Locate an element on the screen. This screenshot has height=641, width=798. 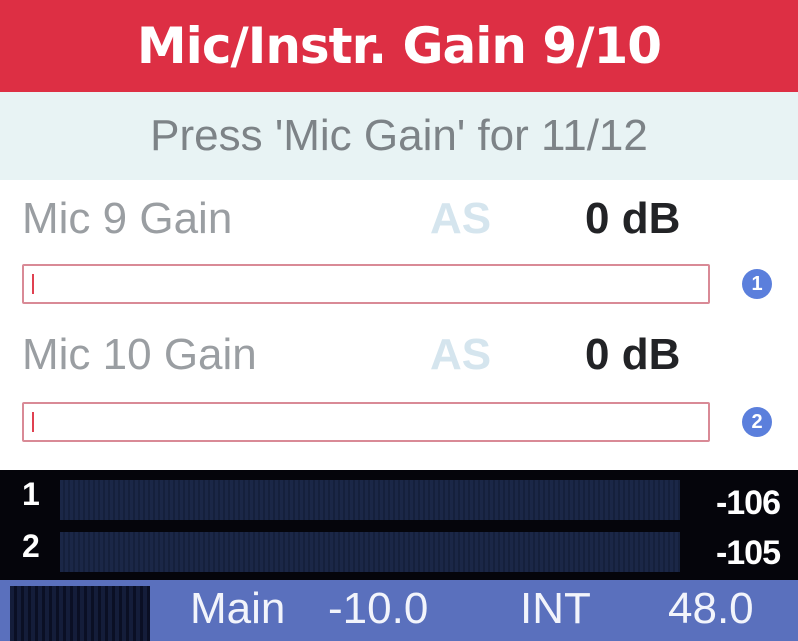
mic-10-gain-fill is located at coordinates (33, 422).